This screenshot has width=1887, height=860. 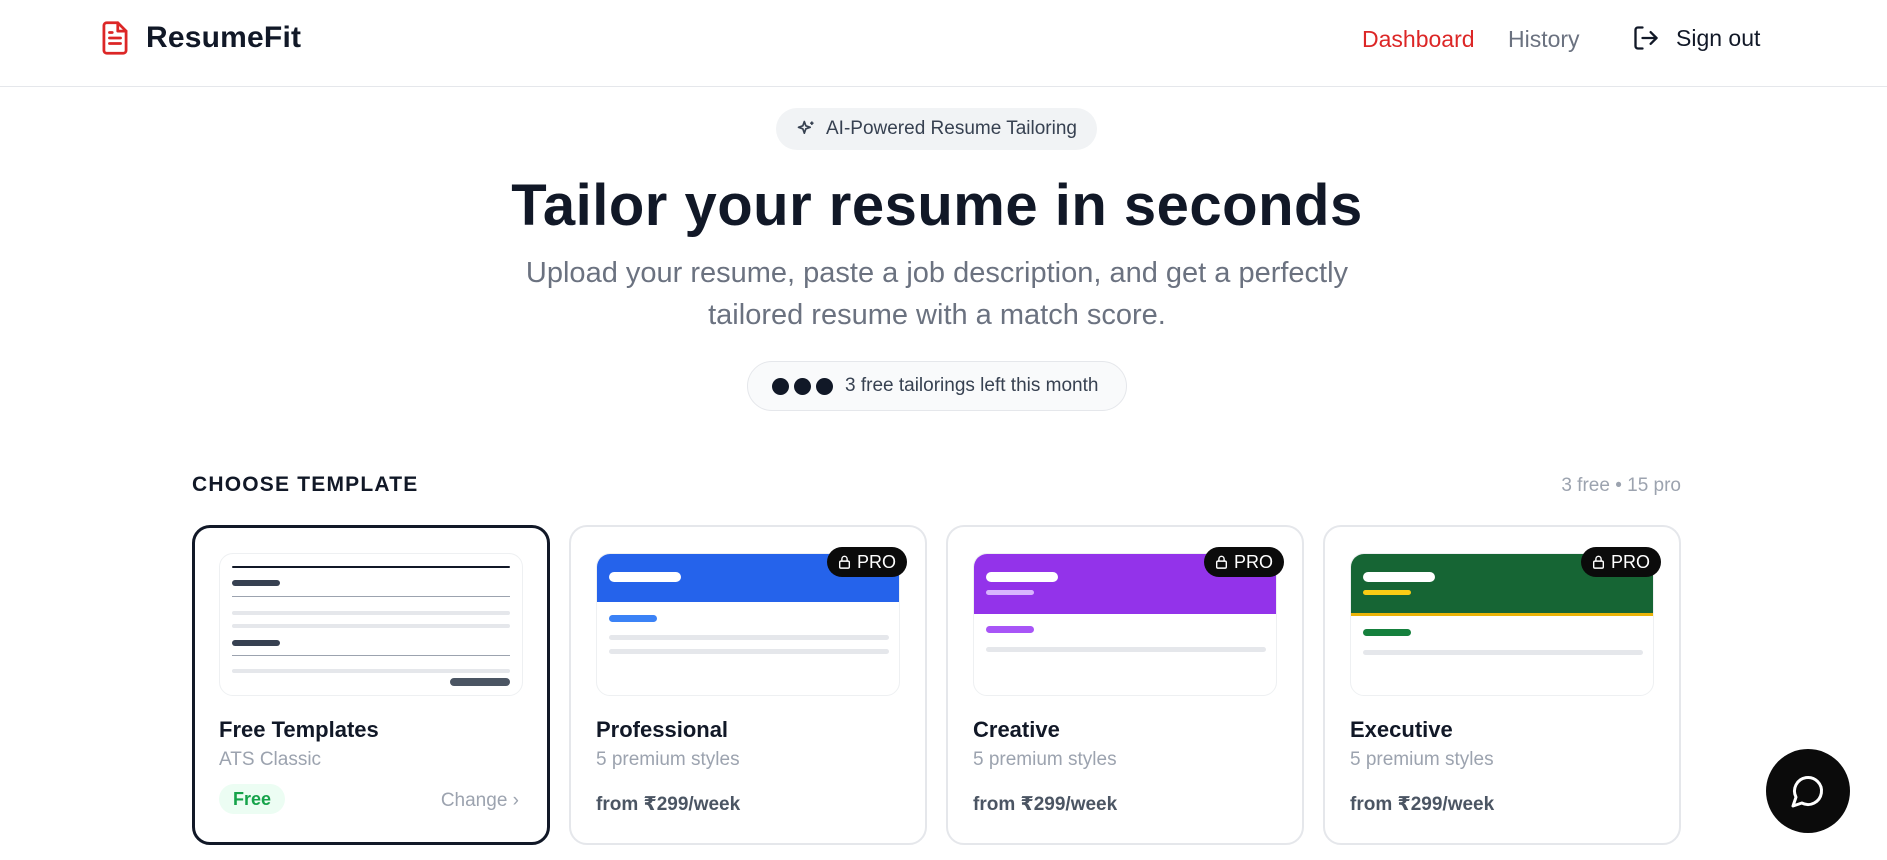 What do you see at coordinates (252, 799) in the screenshot?
I see `free-badge: Free` at bounding box center [252, 799].